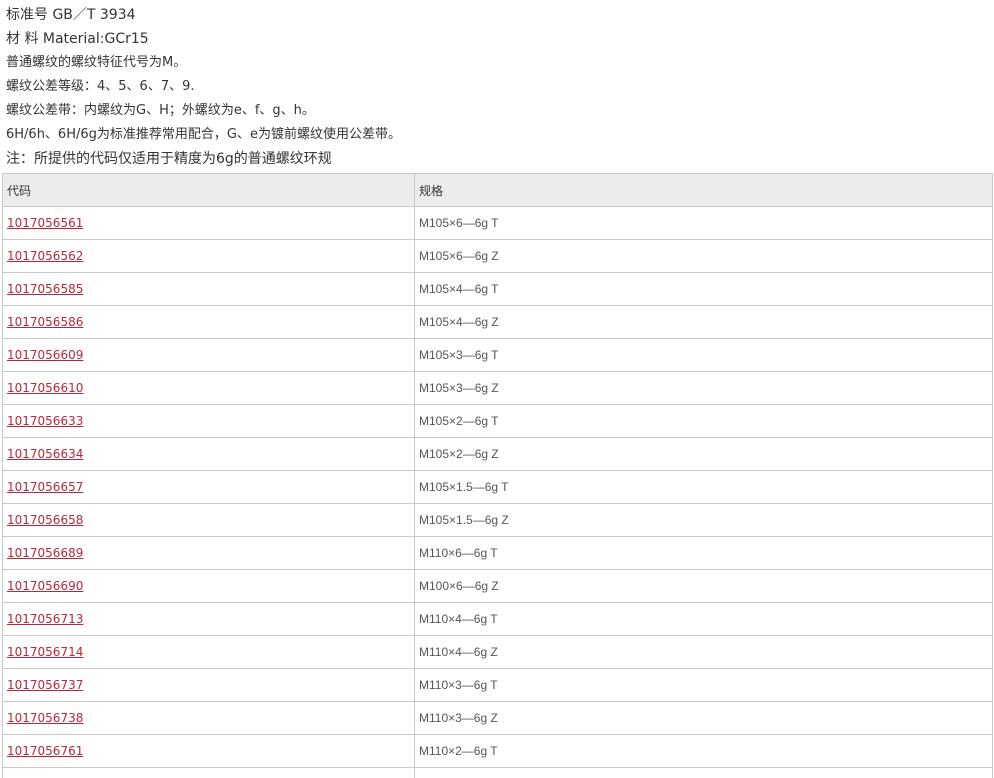  Describe the element at coordinates (45, 322) in the screenshot. I see `product-code-link: 1017056586` at that location.